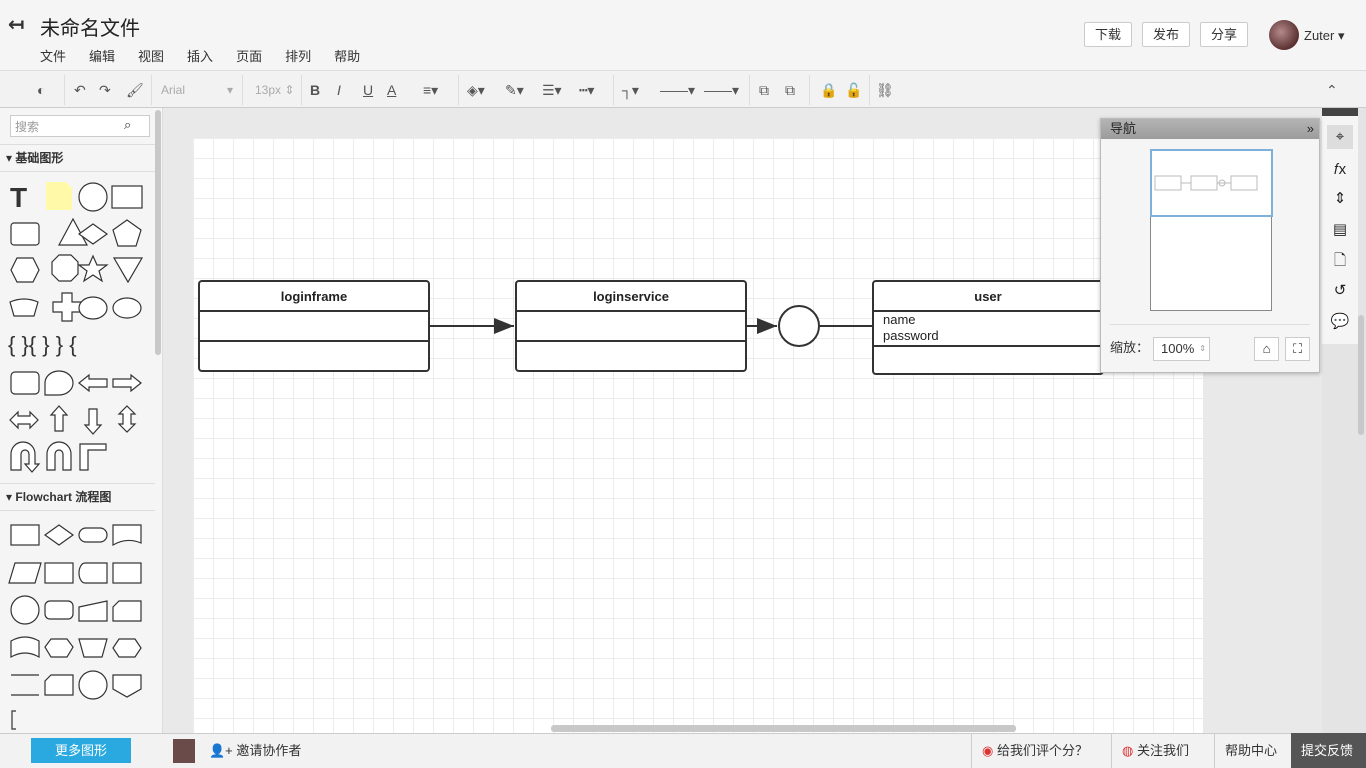  What do you see at coordinates (828, 90) in the screenshot?
I see `lock-icon: 🔒` at bounding box center [828, 90].